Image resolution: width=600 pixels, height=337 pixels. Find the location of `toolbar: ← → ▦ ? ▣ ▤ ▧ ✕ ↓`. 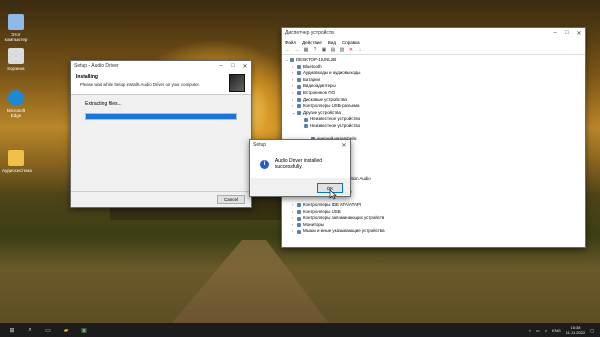

toolbar: ← → ▦ ? ▣ ▤ ▧ ✕ ↓ is located at coordinates (433, 50).